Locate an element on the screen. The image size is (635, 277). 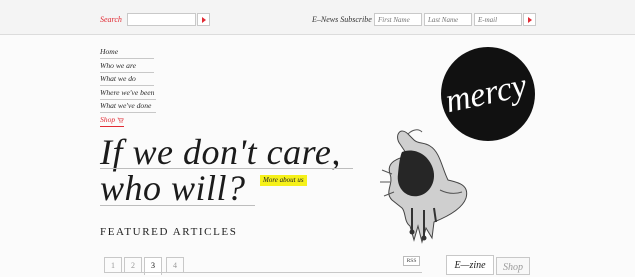
more-about-us-link: More about us is located at coordinates (283, 180).